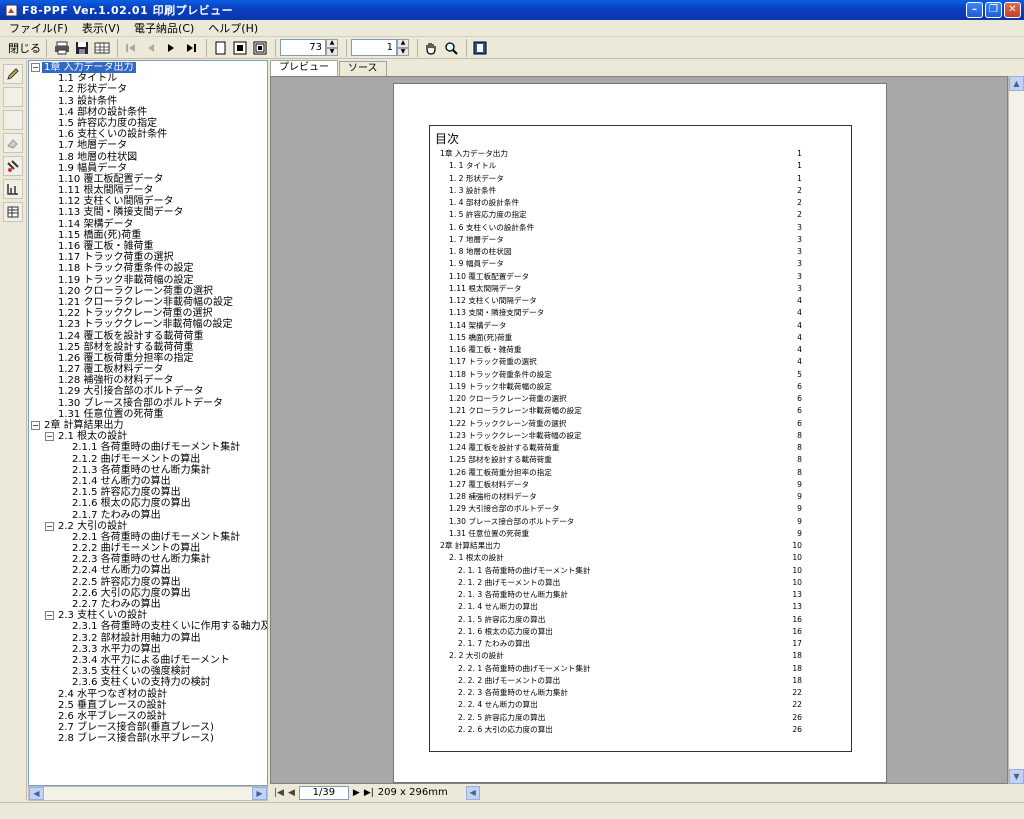 The height and width of the screenshot is (819, 1024). What do you see at coordinates (148, 224) in the screenshot?
I see `tree-item: 1.14 架構データ` at bounding box center [148, 224].